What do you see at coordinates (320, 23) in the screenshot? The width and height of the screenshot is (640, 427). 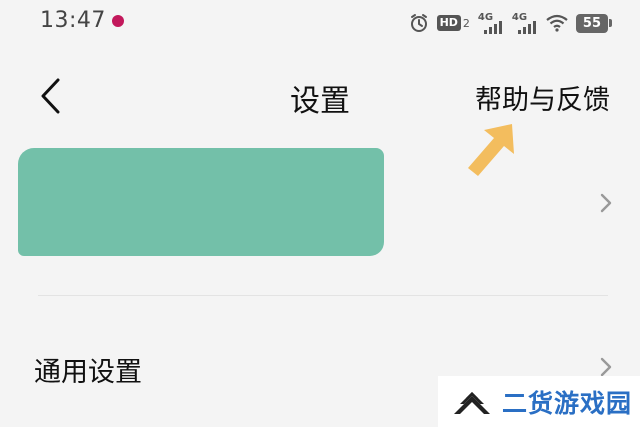 I see `status-bar: 13:47 HD 2 4G 4G 55` at bounding box center [320, 23].